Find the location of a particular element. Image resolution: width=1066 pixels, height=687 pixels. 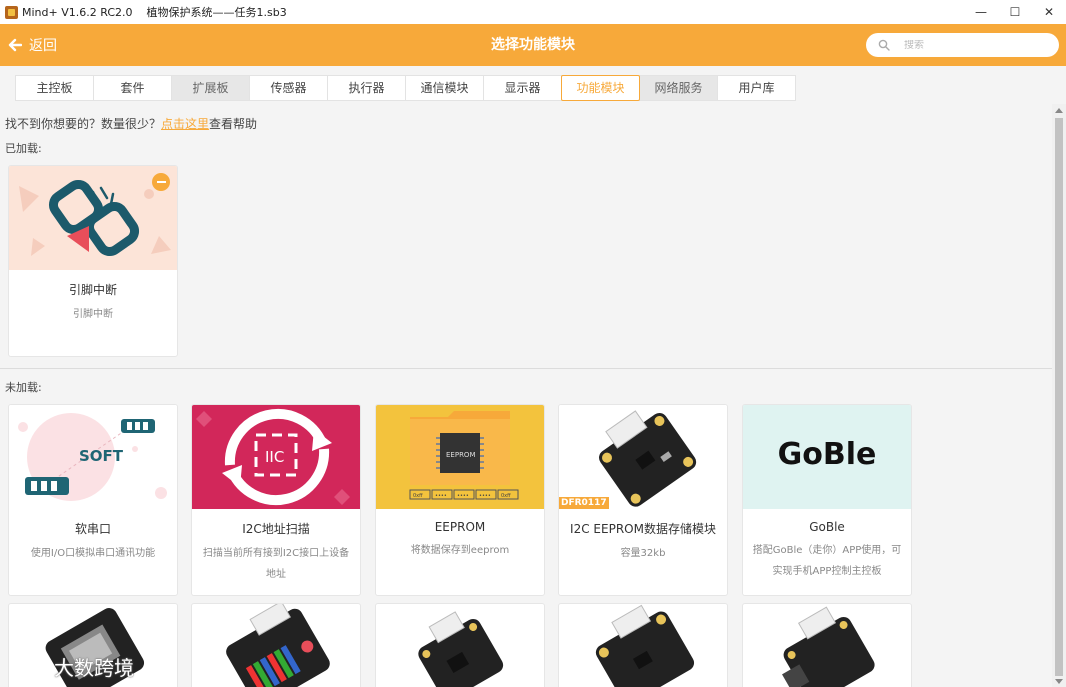

product-code-tag: DFR0117 is located at coordinates (584, 503).